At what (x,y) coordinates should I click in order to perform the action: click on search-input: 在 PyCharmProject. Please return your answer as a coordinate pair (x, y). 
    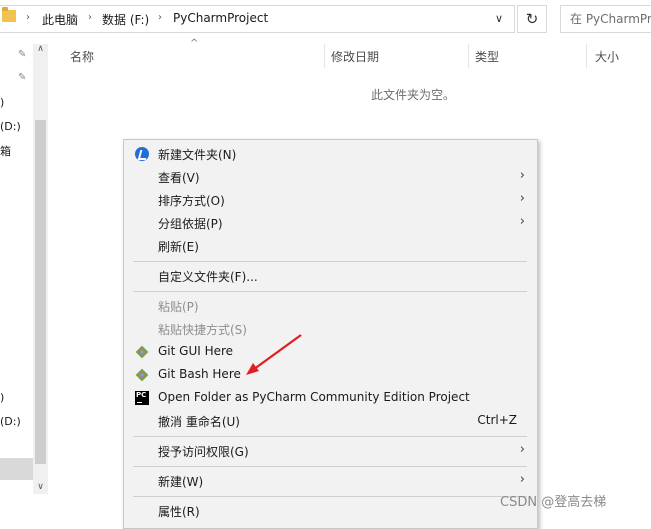
    Looking at the image, I should click on (605, 19).